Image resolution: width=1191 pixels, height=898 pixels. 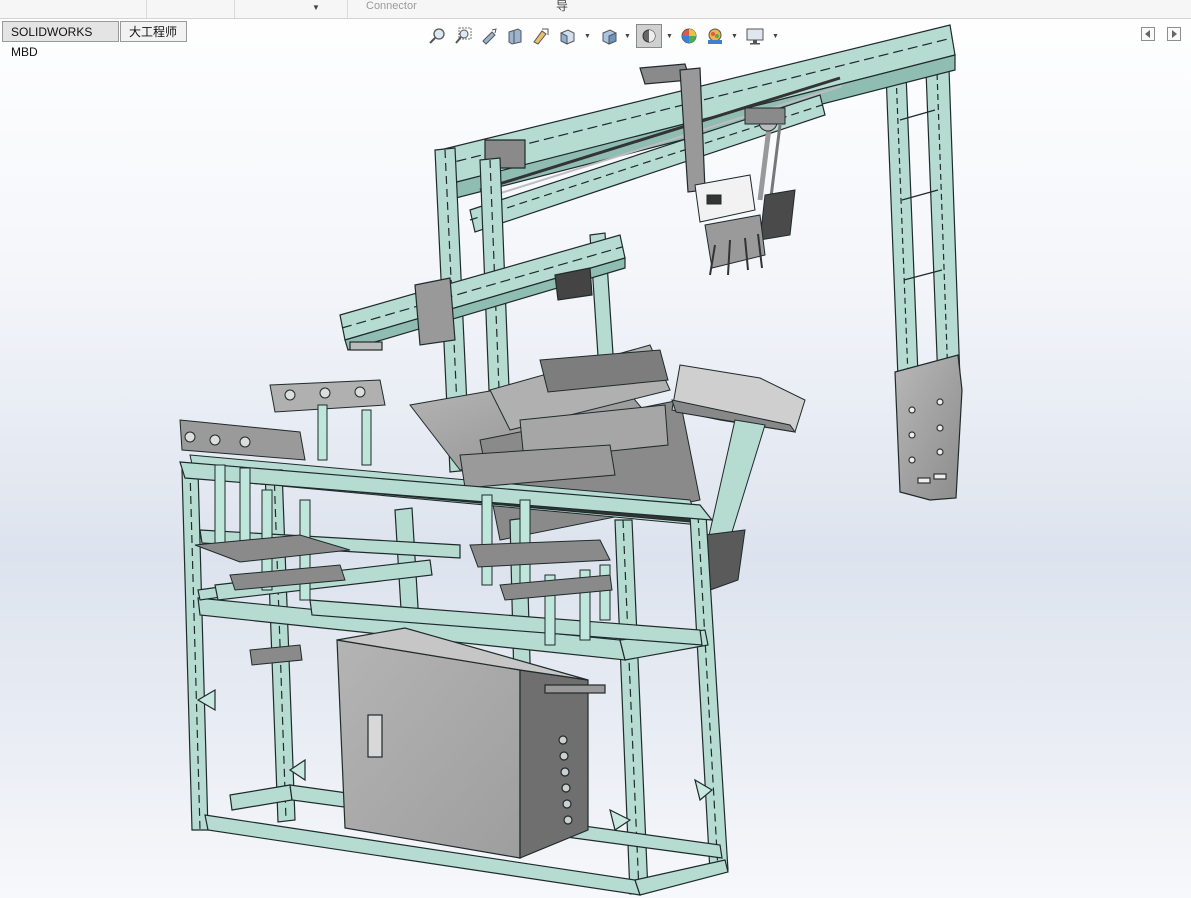 I want to click on apply-scene-button, so click(x=715, y=36).